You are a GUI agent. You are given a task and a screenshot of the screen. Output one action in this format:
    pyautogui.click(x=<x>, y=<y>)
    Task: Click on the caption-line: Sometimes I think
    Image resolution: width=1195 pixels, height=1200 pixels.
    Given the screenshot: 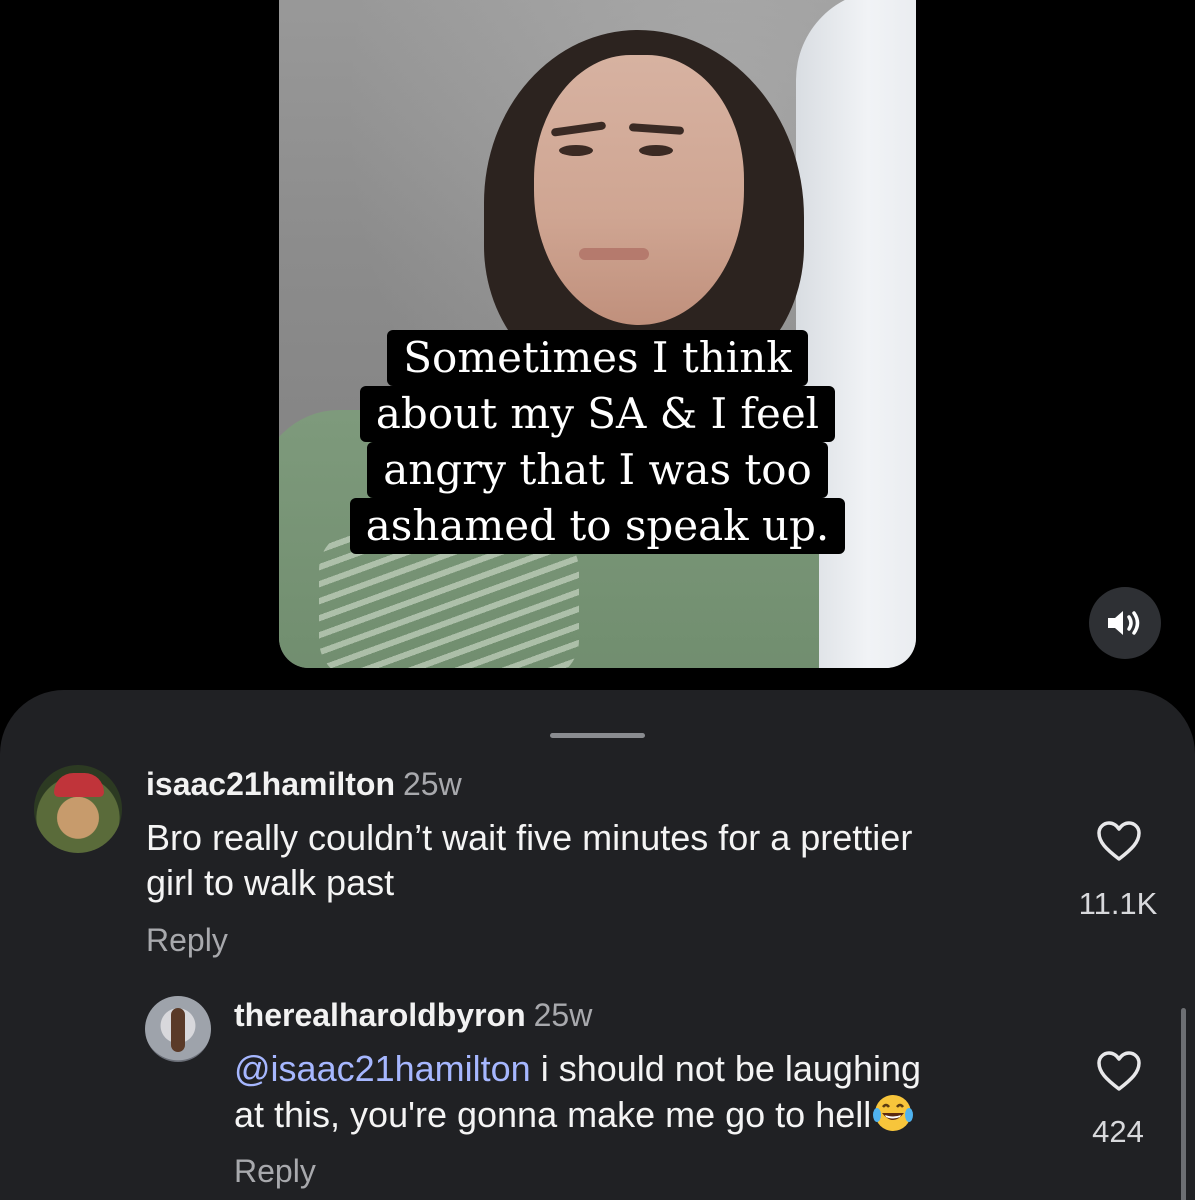 What is the action you would take?
    pyautogui.click(x=597, y=358)
    